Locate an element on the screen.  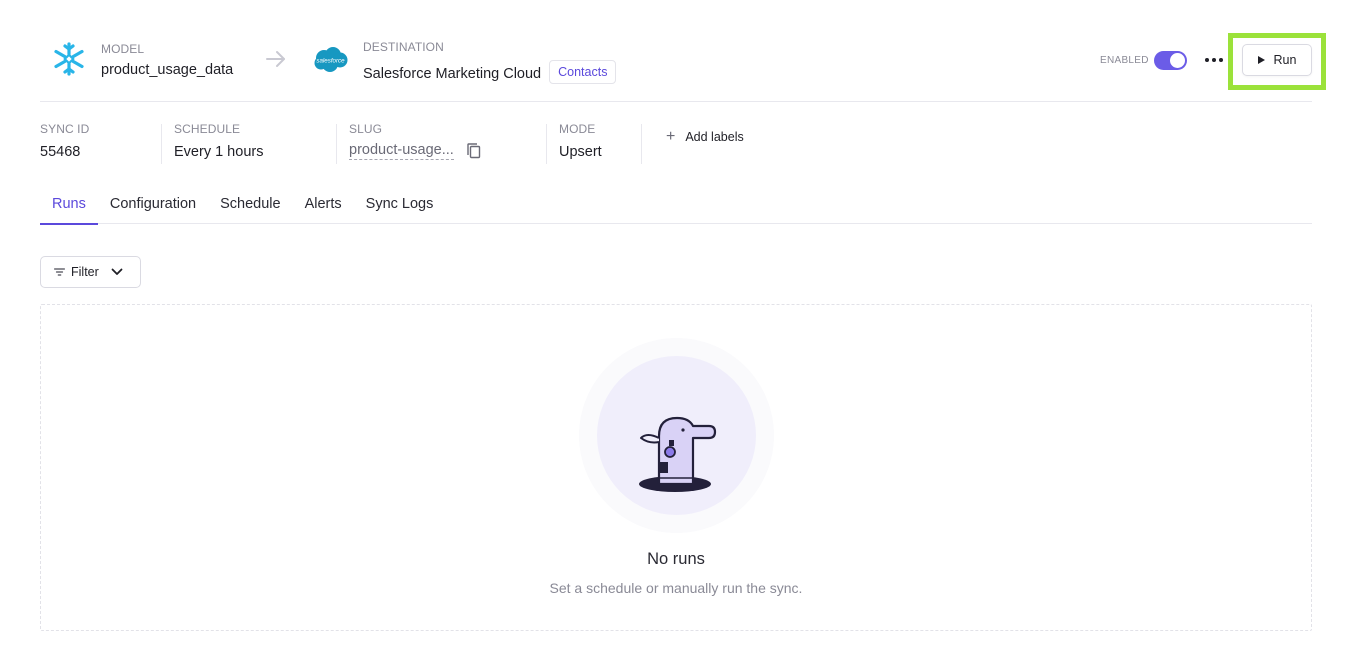
filter-label: Filter is located at coordinates (85, 272).